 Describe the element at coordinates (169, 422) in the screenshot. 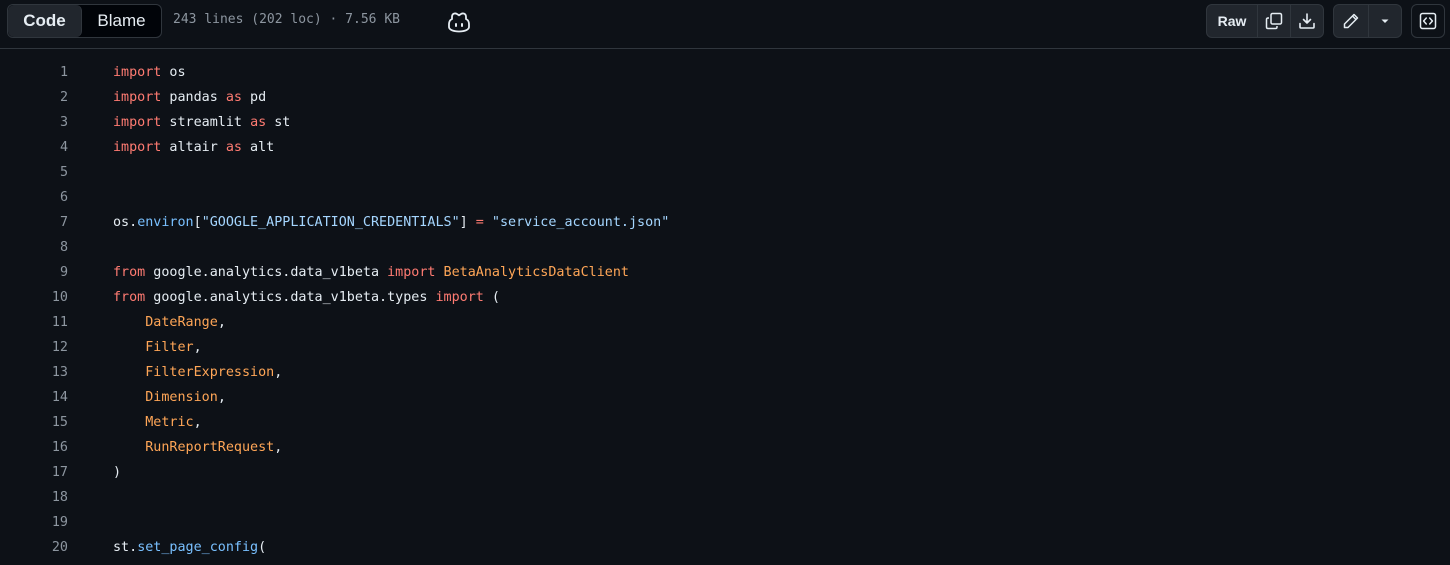

I see `code-token: Metric` at that location.